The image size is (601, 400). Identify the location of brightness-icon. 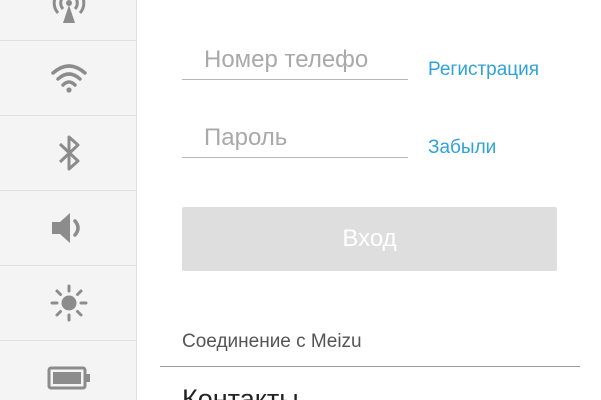
(68, 303).